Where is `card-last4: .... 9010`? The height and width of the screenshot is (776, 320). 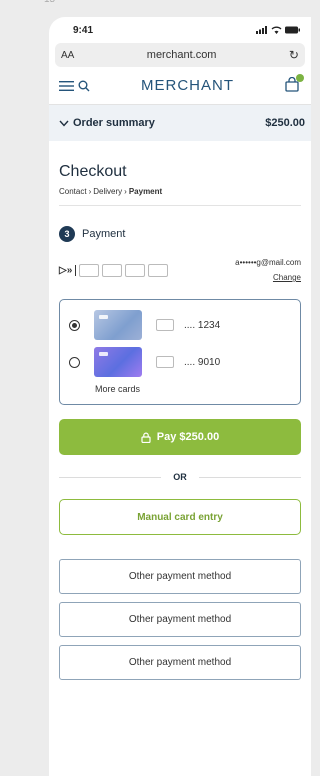
card-last4: .... 9010 is located at coordinates (202, 362).